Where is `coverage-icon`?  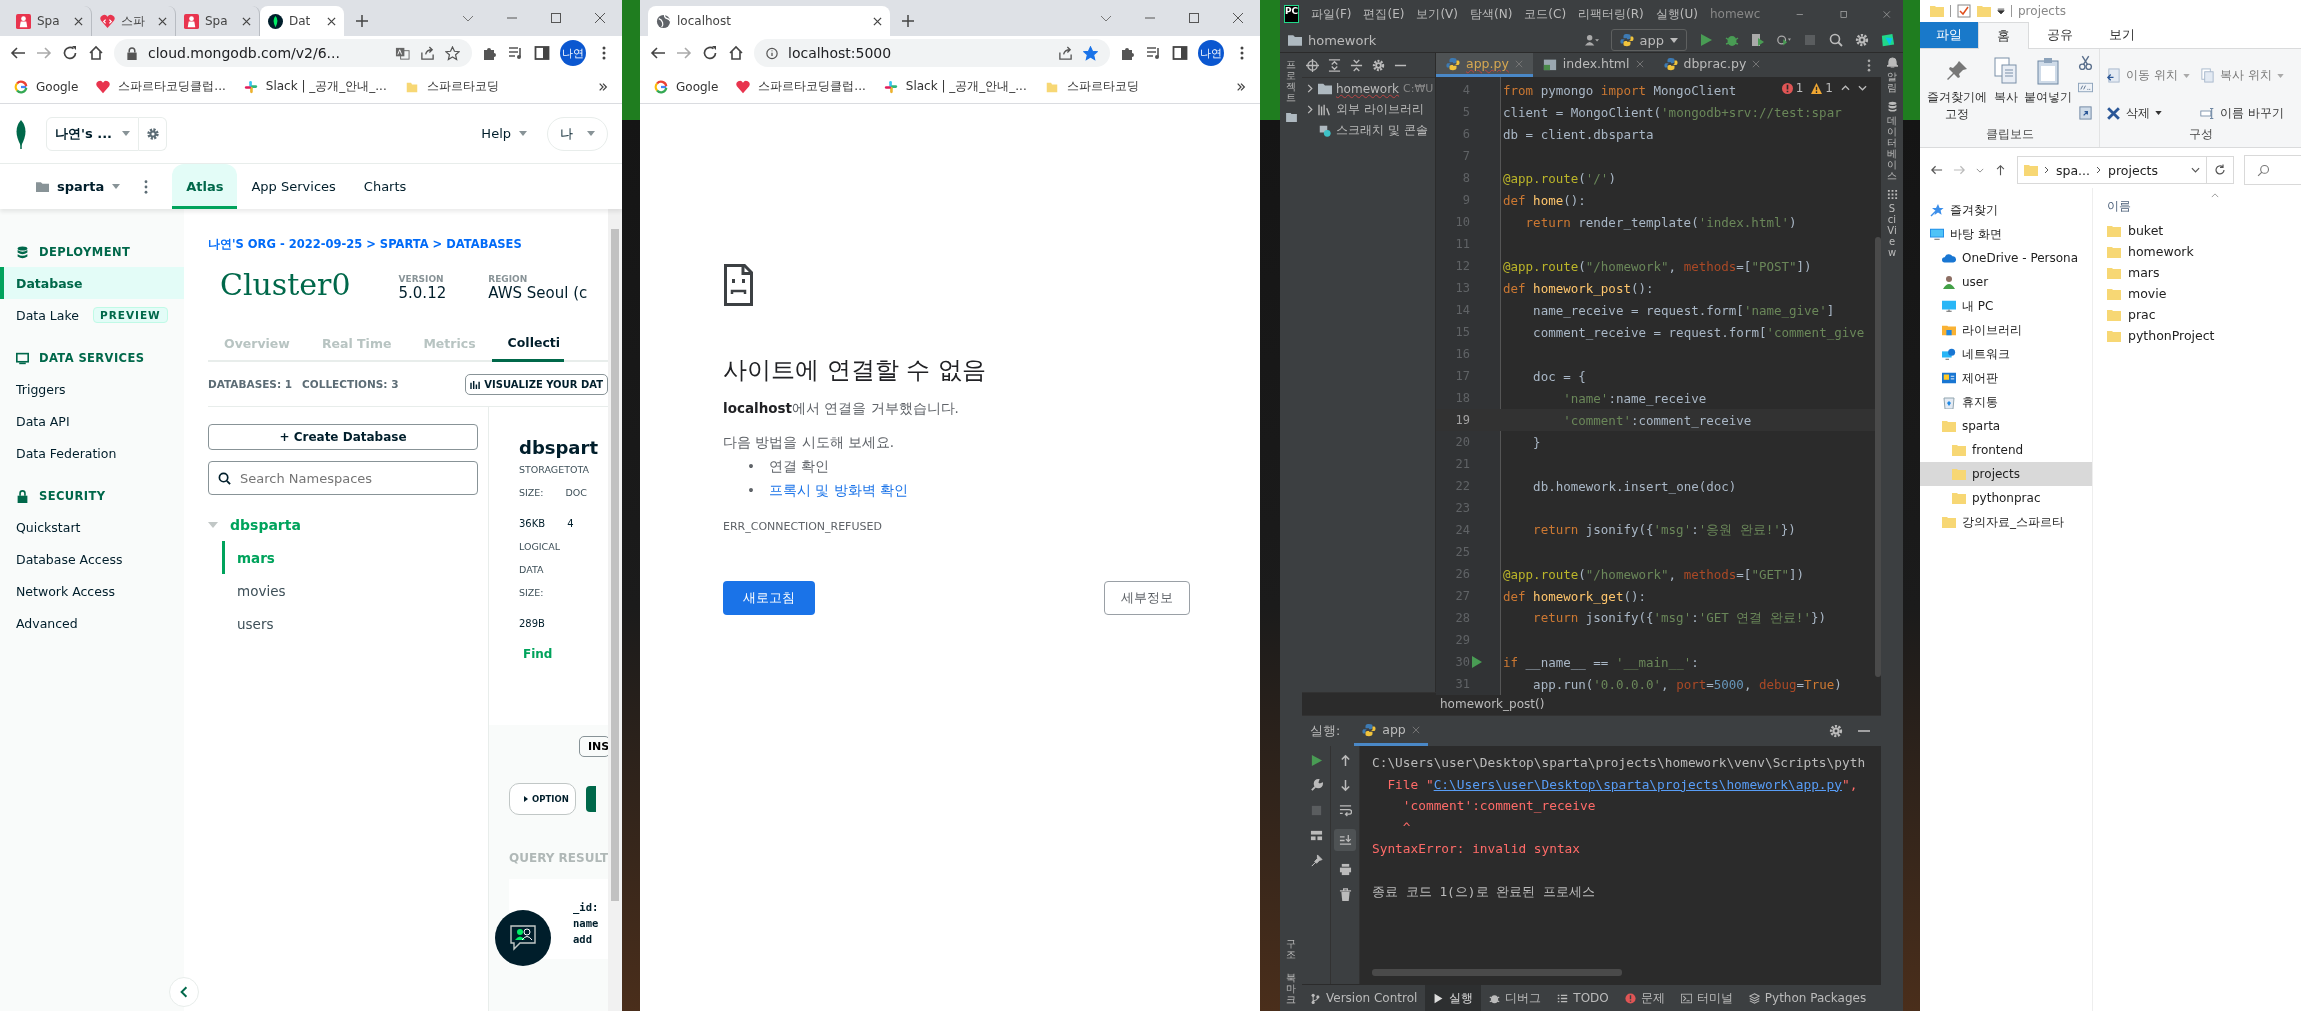
coverage-icon is located at coordinates (1758, 40).